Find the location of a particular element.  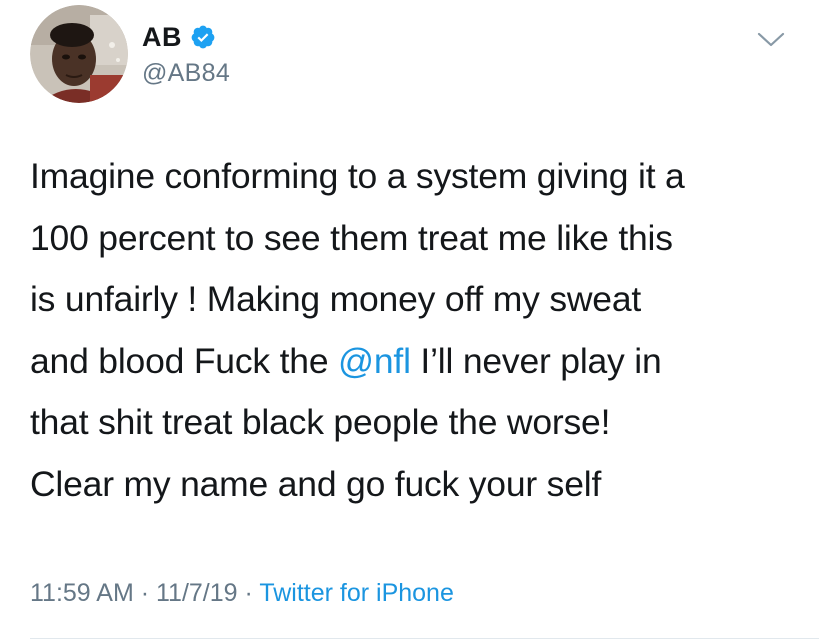

author-name-row: AB is located at coordinates (179, 37).